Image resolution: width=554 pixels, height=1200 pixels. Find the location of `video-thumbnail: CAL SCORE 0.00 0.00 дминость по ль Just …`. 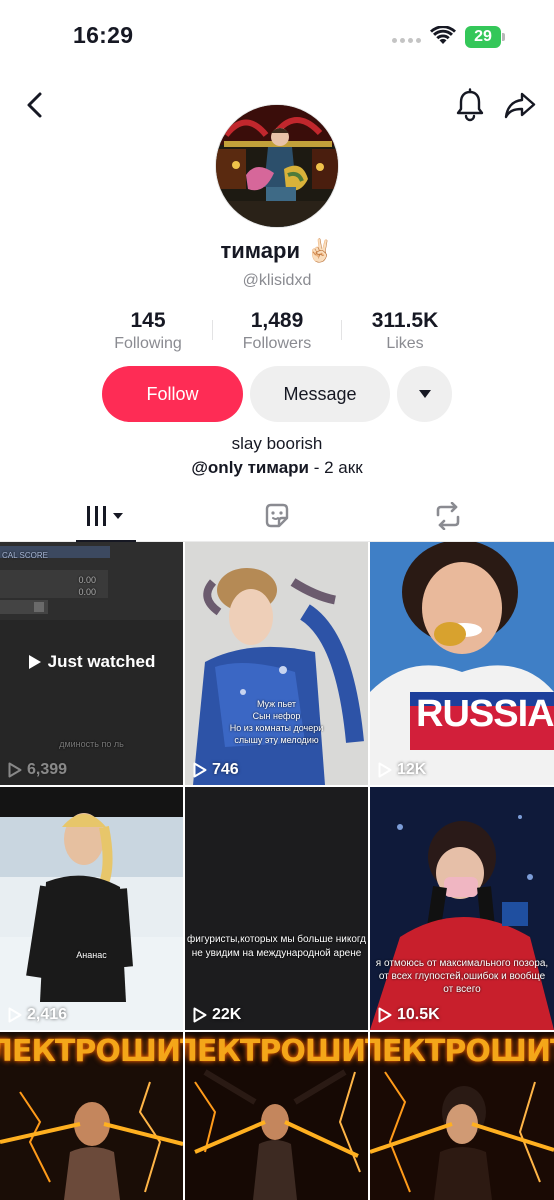

video-thumbnail: CAL SCORE 0.00 0.00 дминость по ль Just … is located at coordinates (91, 663).